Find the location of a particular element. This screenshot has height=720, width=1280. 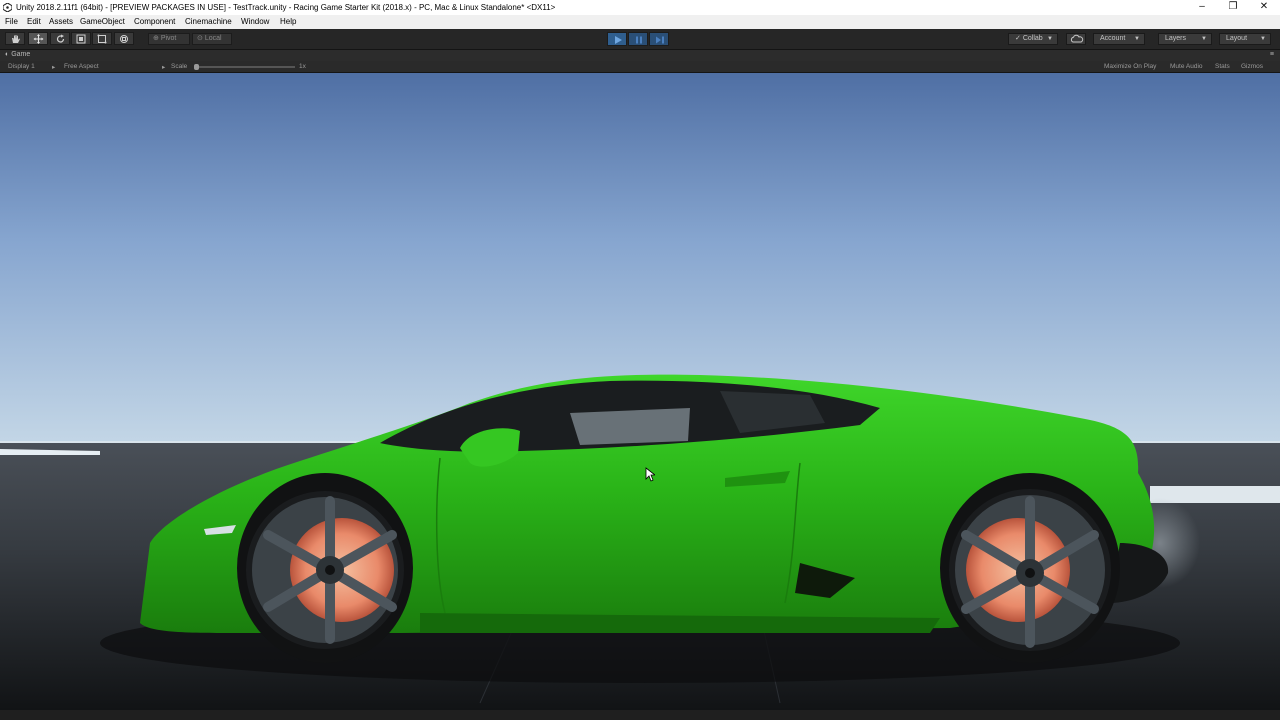

maximize-on-play-toggle: Maximize On Play is located at coordinates (1130, 66).